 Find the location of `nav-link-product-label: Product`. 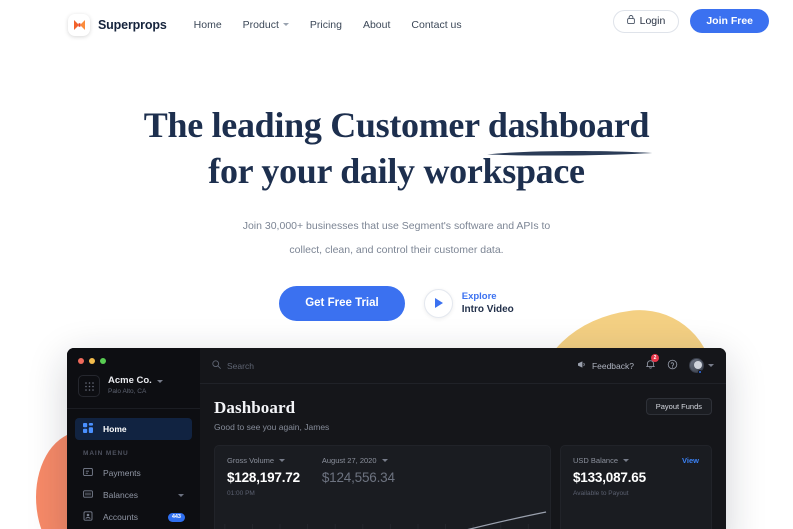

nav-link-product-label: Product is located at coordinates (260, 24).